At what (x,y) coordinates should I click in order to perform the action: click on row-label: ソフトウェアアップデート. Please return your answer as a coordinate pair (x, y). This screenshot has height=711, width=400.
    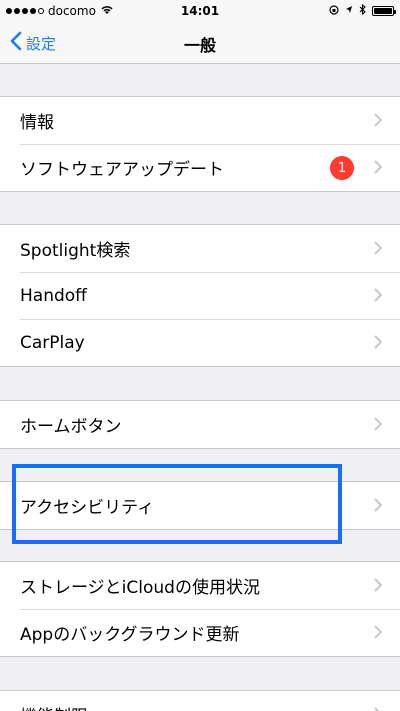
    Looking at the image, I should click on (122, 170).